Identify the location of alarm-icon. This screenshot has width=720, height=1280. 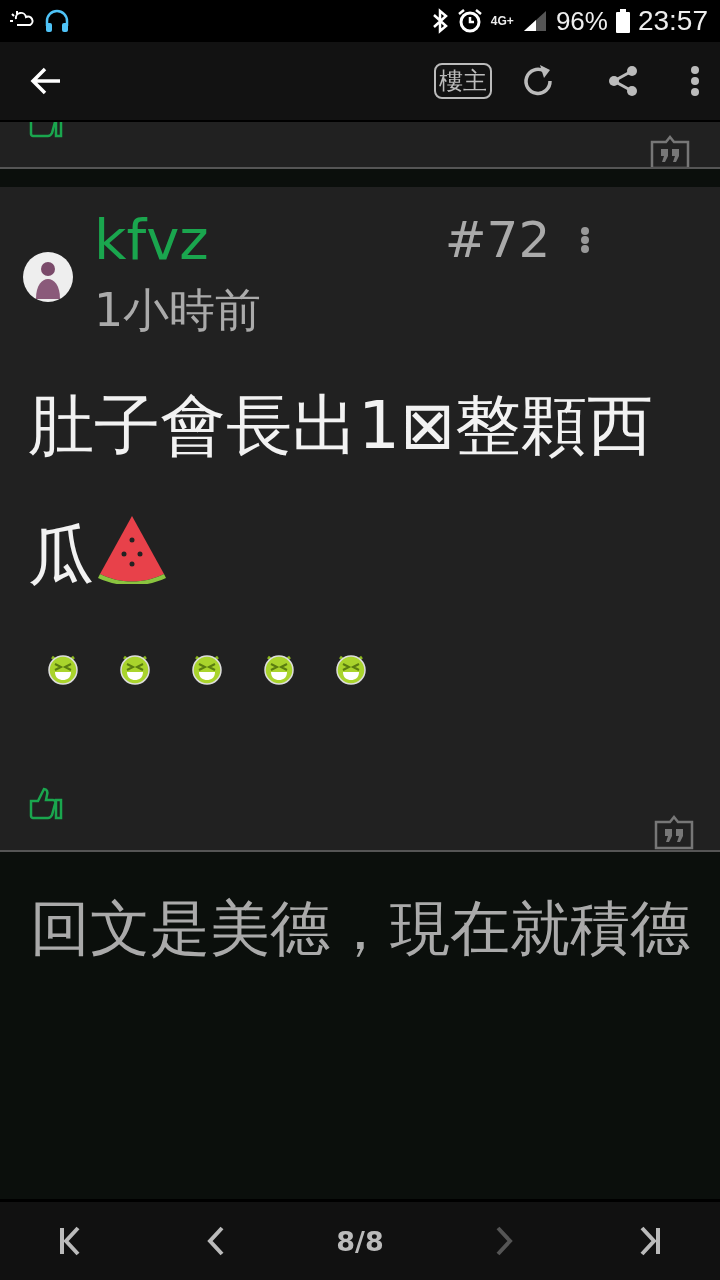
(469, 21).